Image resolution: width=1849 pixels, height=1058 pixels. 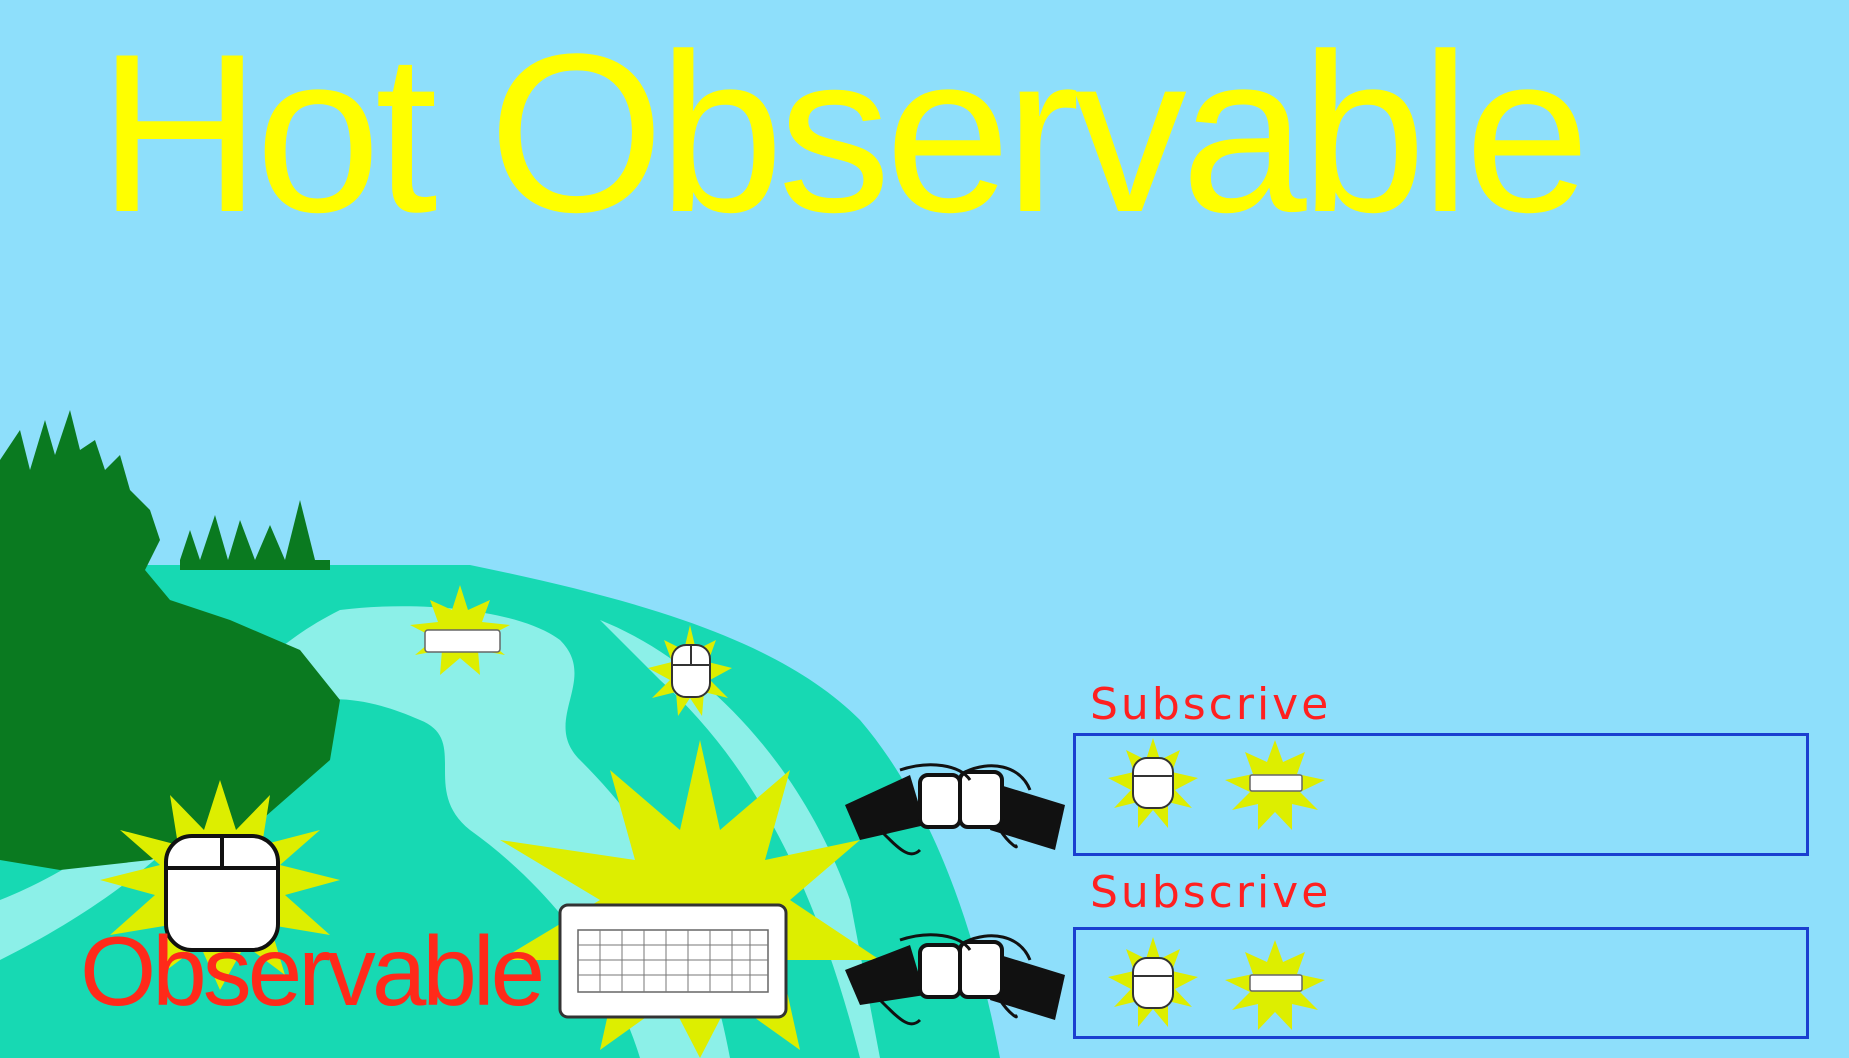 I want to click on subscribe-label-1: Subscrive, so click(x=1211, y=704).